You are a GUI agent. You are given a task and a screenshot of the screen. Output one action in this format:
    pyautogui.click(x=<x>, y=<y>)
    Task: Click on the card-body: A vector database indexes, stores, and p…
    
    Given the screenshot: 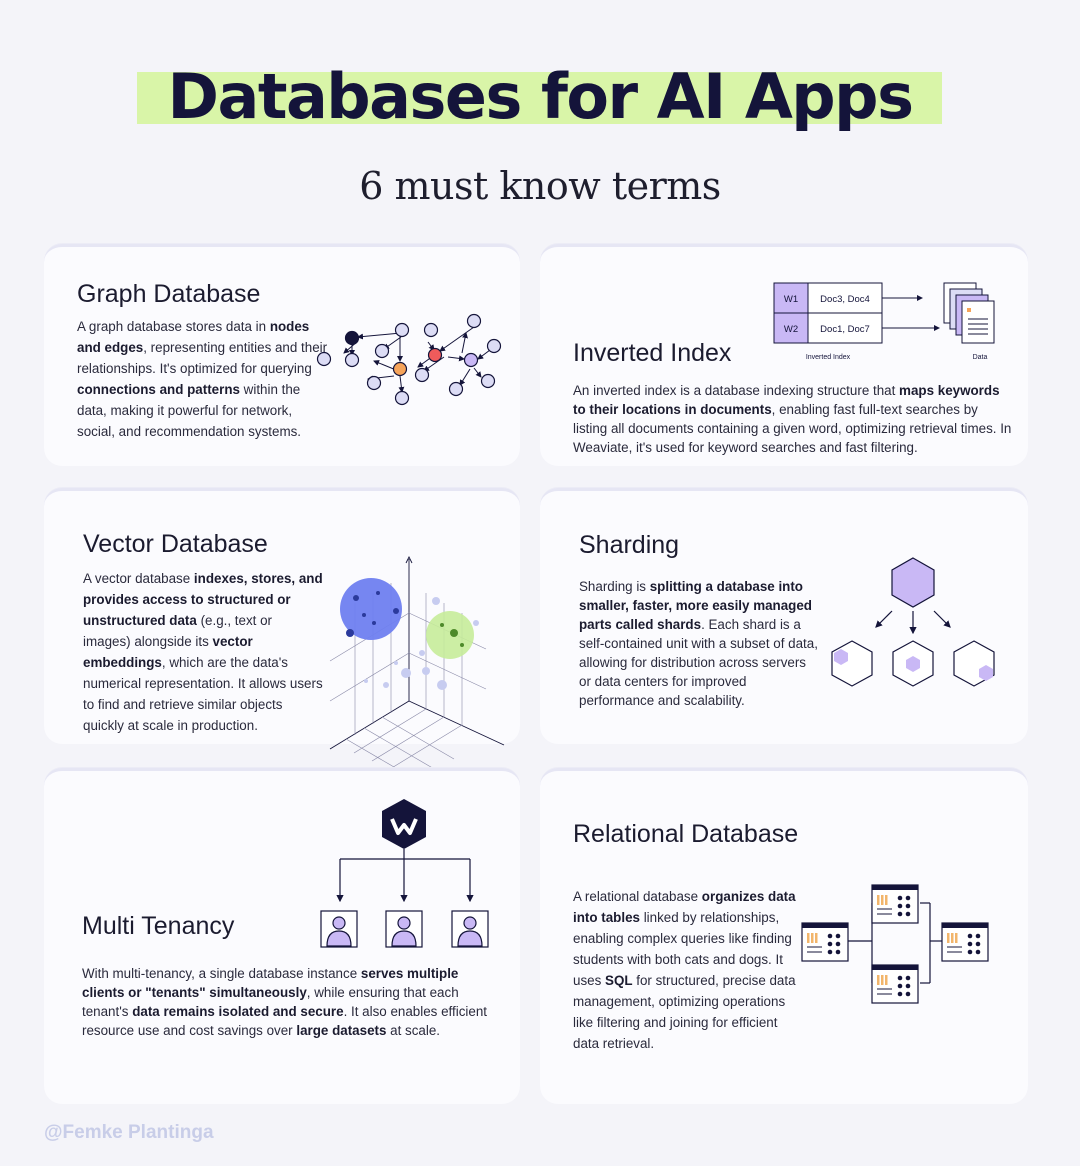 What is the action you would take?
    pyautogui.click(x=203, y=652)
    